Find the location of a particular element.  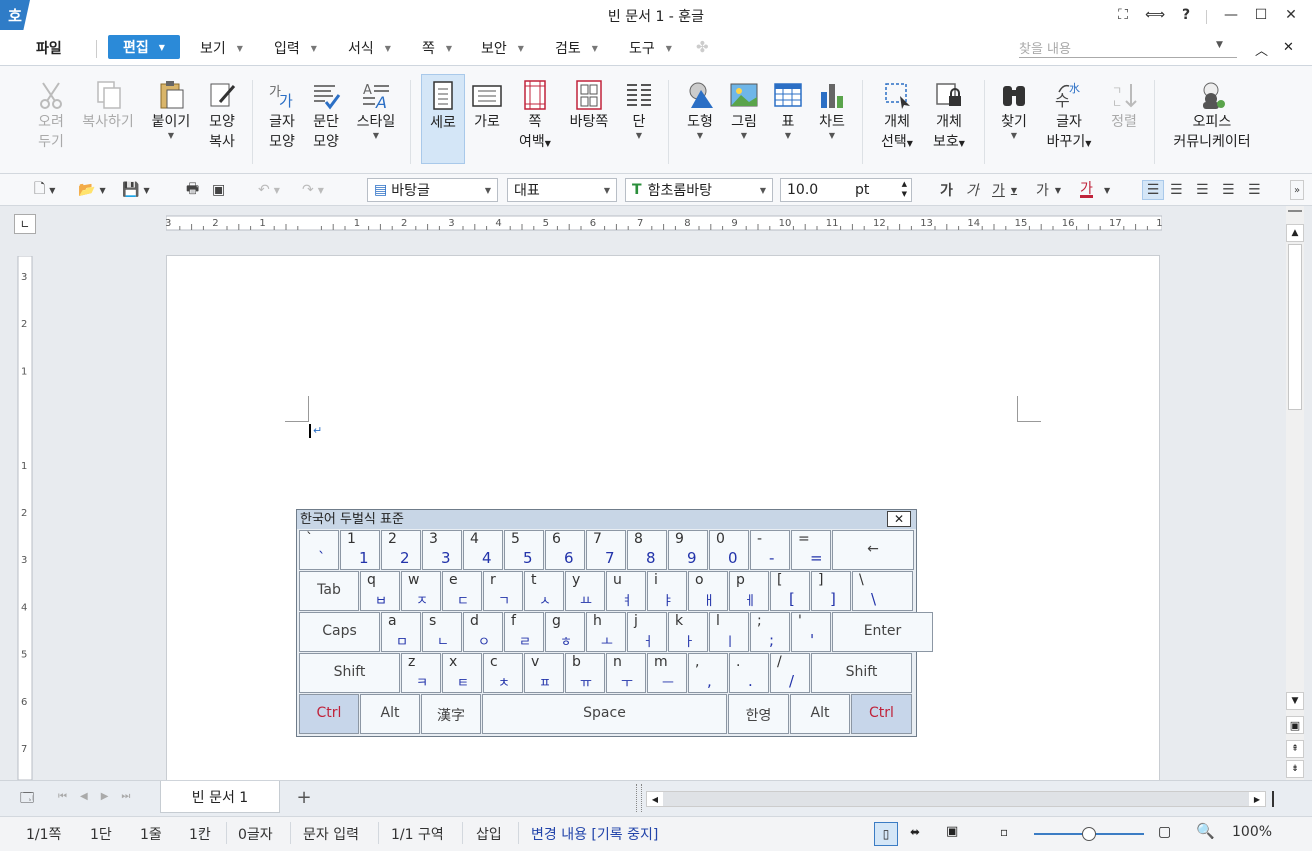

zoom-in-icon: ▢ is located at coordinates (1164, 832).